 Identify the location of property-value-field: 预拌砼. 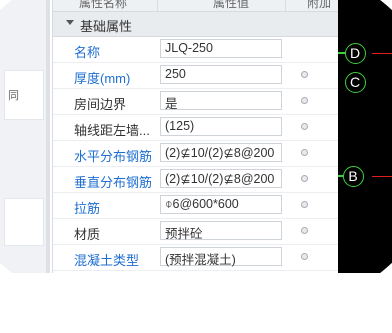
(221, 231).